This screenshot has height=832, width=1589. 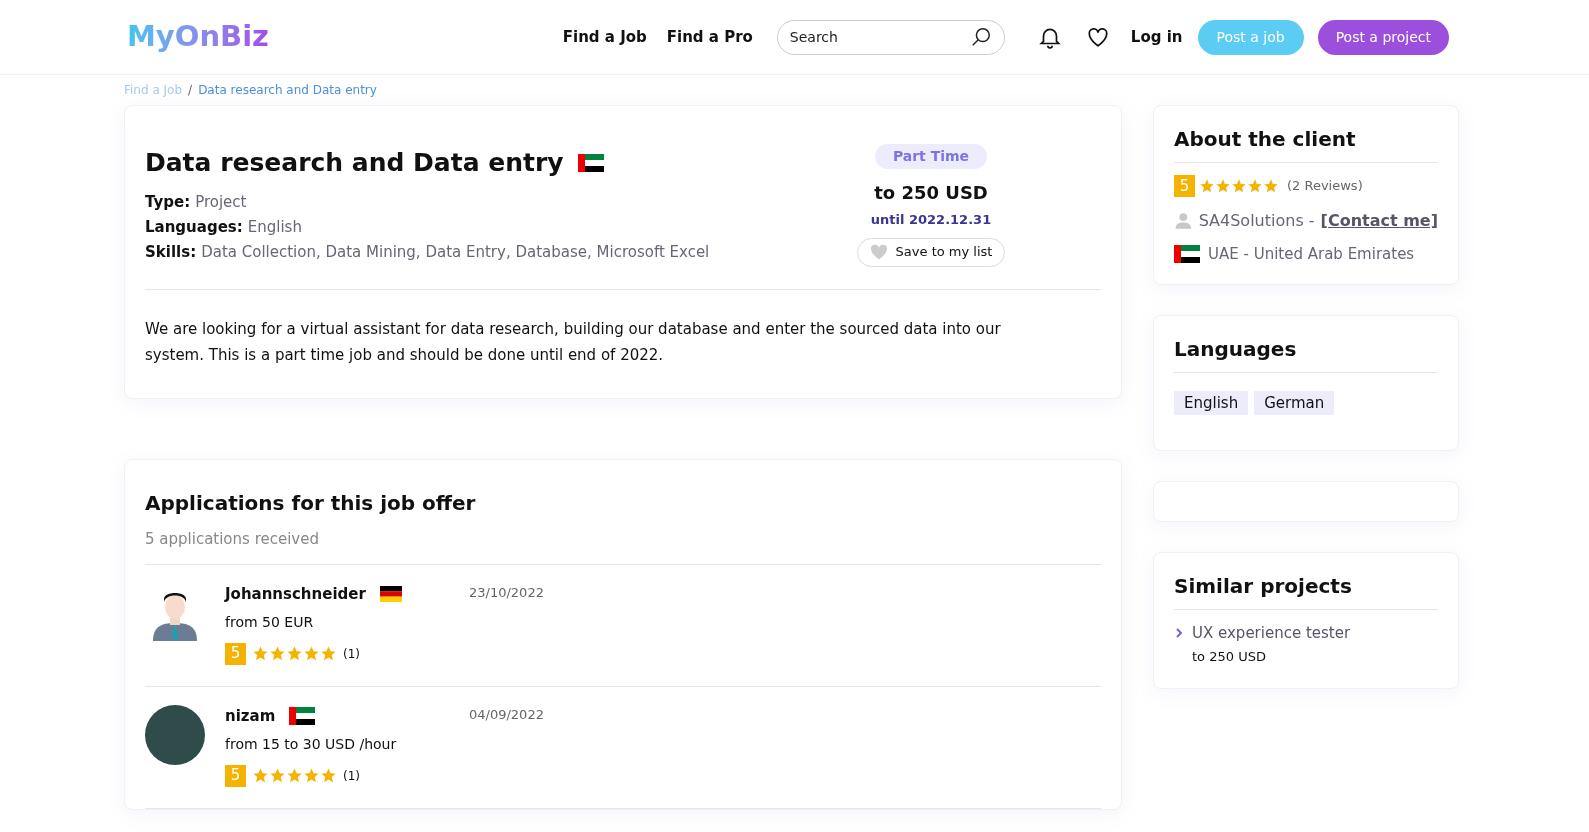 I want to click on detail-value: Data Collection, Data Mining, Data Entry, Database, Microsoft Excel, so click(x=455, y=252).